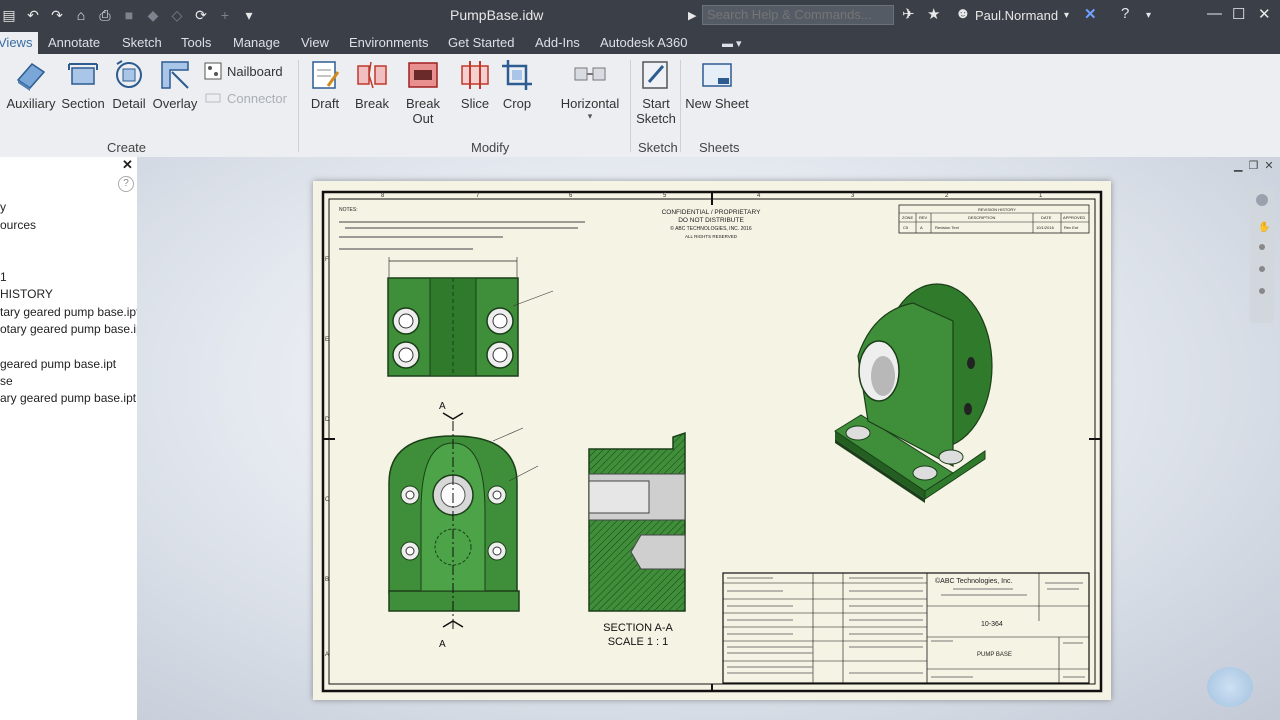  What do you see at coordinates (33, 15) in the screenshot?
I see `undo-icon: ↶` at bounding box center [33, 15].